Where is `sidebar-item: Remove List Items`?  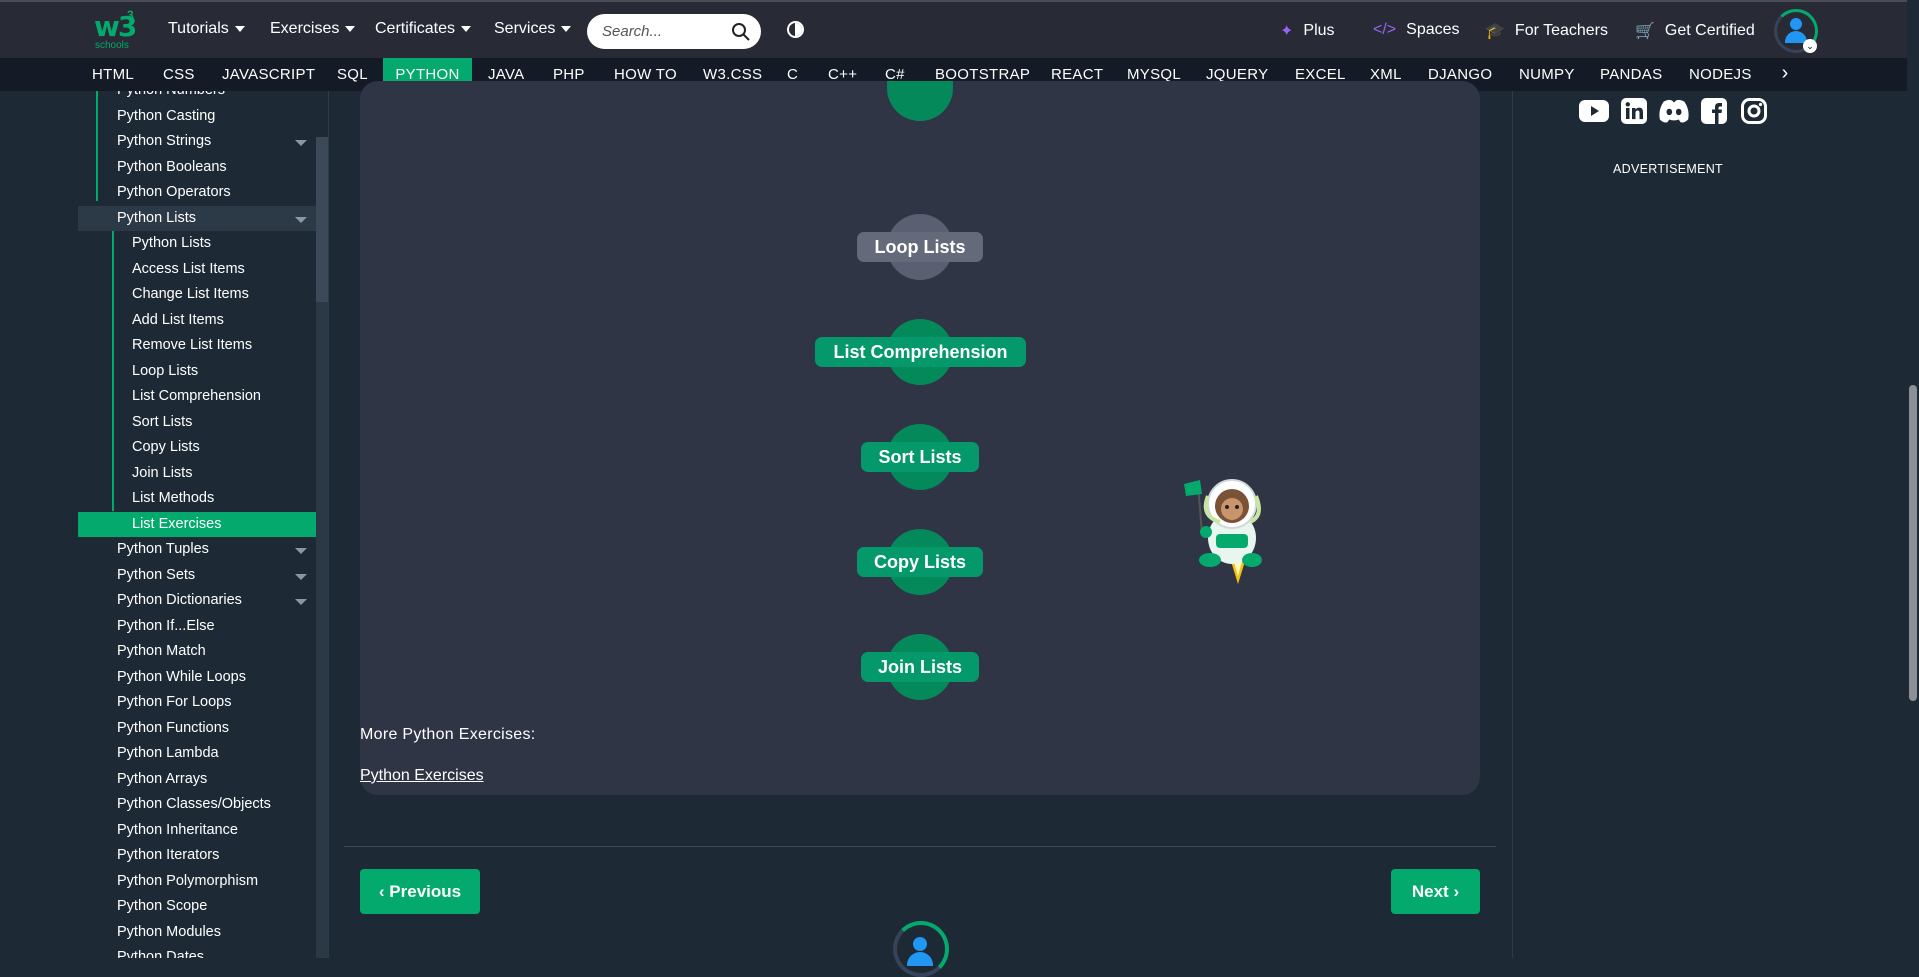 sidebar-item: Remove List Items is located at coordinates (197, 345).